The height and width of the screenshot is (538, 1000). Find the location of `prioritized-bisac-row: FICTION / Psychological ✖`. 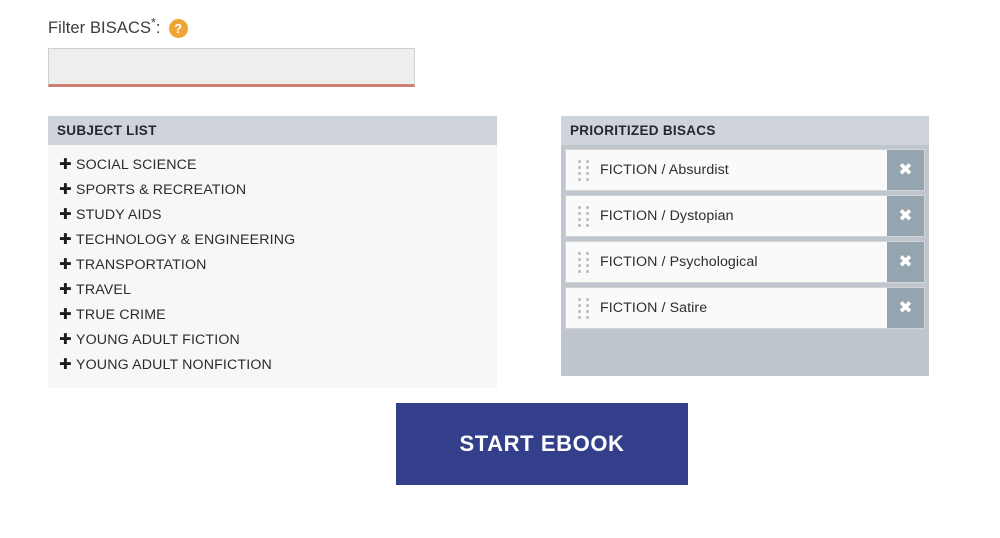

prioritized-bisac-row: FICTION / Psychological ✖ is located at coordinates (745, 262).